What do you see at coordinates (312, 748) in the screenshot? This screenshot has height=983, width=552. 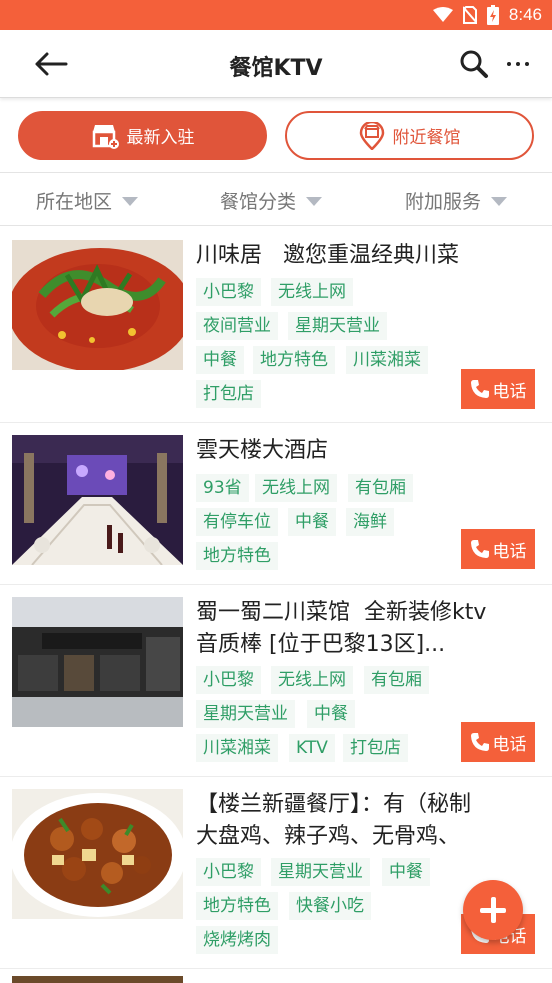 I see `tag: KTV` at bounding box center [312, 748].